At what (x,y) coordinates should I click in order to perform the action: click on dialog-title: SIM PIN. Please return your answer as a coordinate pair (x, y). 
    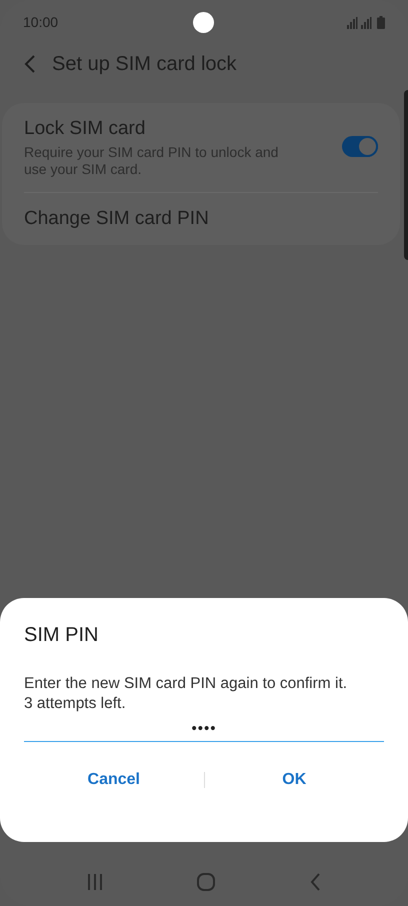
    Looking at the image, I should click on (62, 635).